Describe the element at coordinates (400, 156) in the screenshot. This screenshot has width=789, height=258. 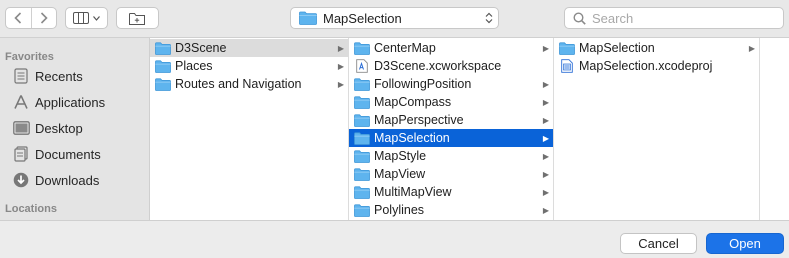
I see `list-item-label: MapStyle` at that location.